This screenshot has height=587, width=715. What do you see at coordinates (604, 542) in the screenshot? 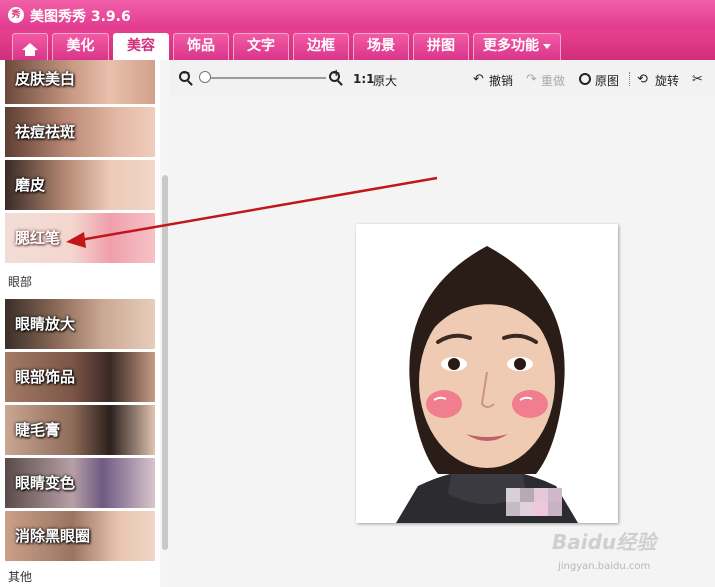
I see `watermark-brand: Baidu经验` at bounding box center [604, 542].